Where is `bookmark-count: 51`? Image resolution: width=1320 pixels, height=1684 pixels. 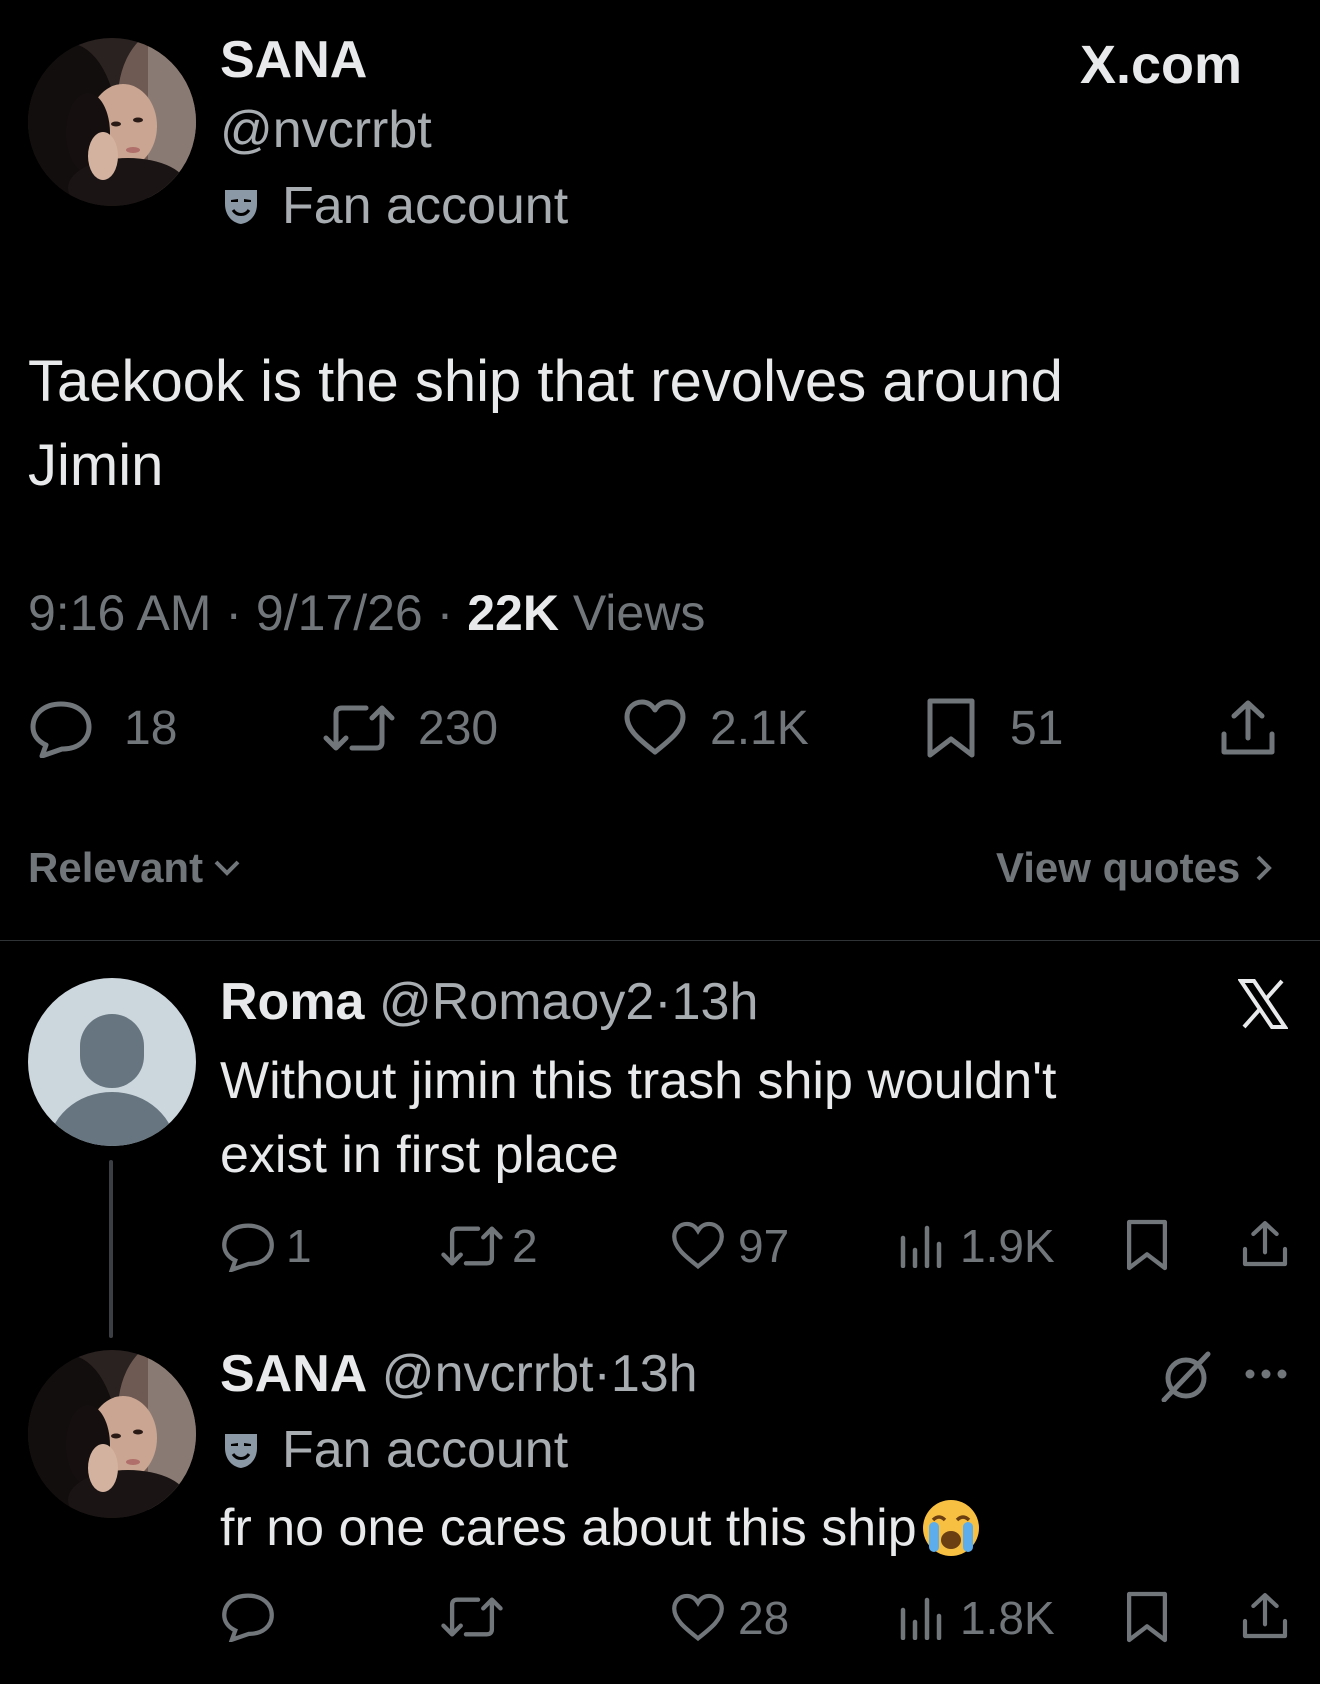
bookmark-count: 51 is located at coordinates (1037, 728).